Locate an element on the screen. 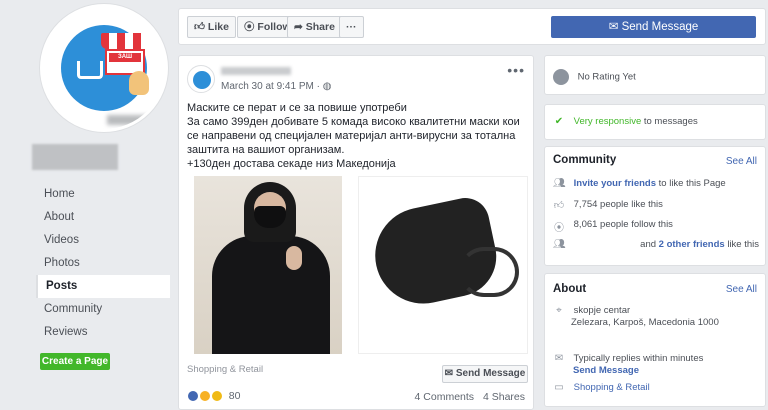 The height and width of the screenshot is (410, 768). address-line-2: Zelezara, Karpoš, Macedonia 1000 is located at coordinates (645, 322).